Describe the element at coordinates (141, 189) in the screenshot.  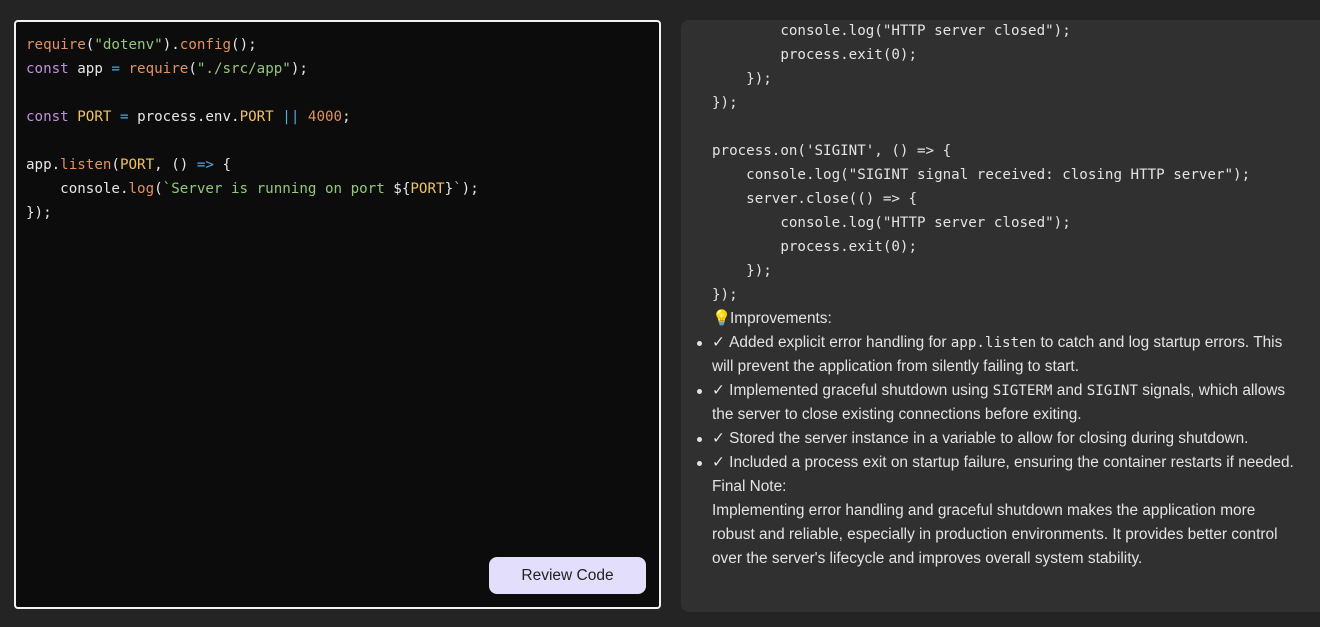
I see `code-token: log` at that location.